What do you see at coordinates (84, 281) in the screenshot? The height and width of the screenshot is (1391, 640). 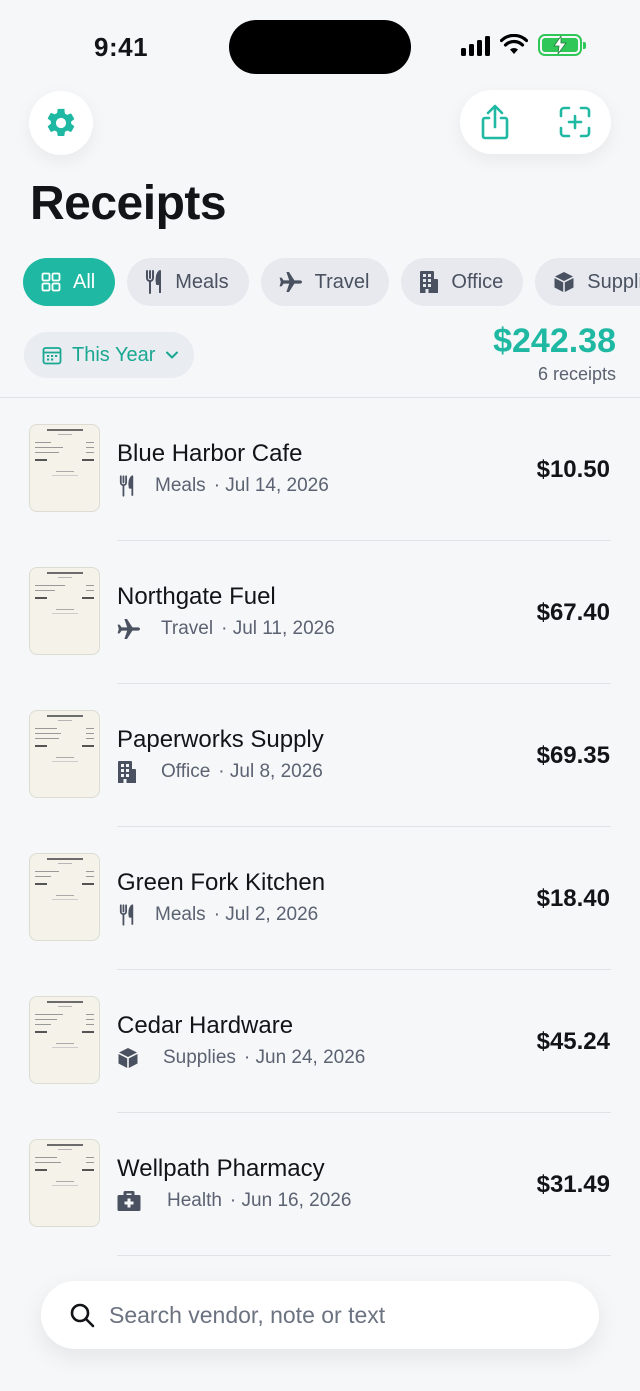 I see `chip-label: All` at bounding box center [84, 281].